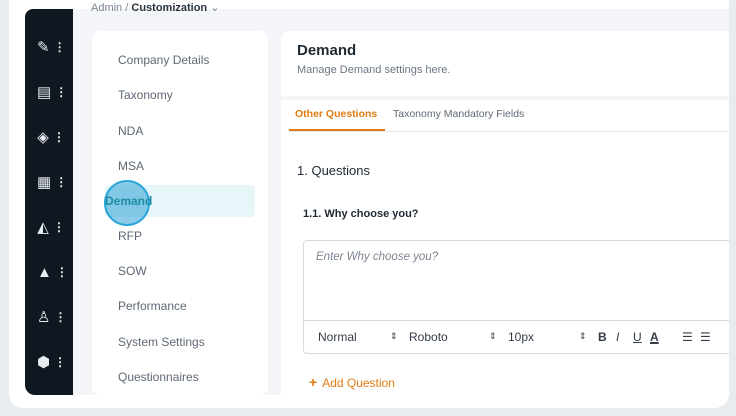 The width and height of the screenshot is (736, 416). I want to click on sidebar-item-questionnaires: Questionnaires, so click(158, 377).